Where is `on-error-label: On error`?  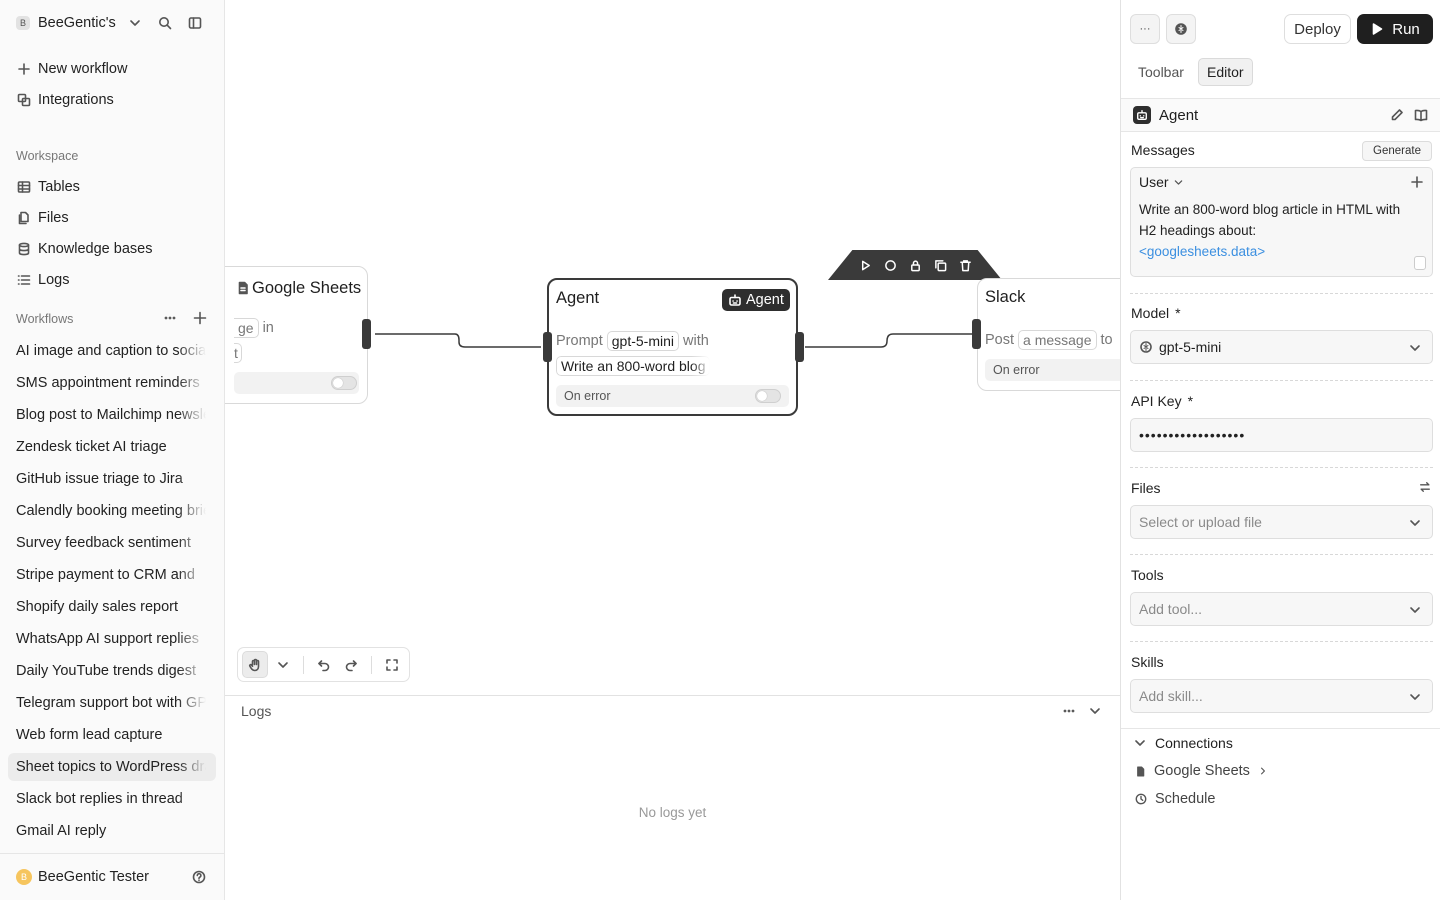 on-error-label: On error is located at coordinates (587, 396).